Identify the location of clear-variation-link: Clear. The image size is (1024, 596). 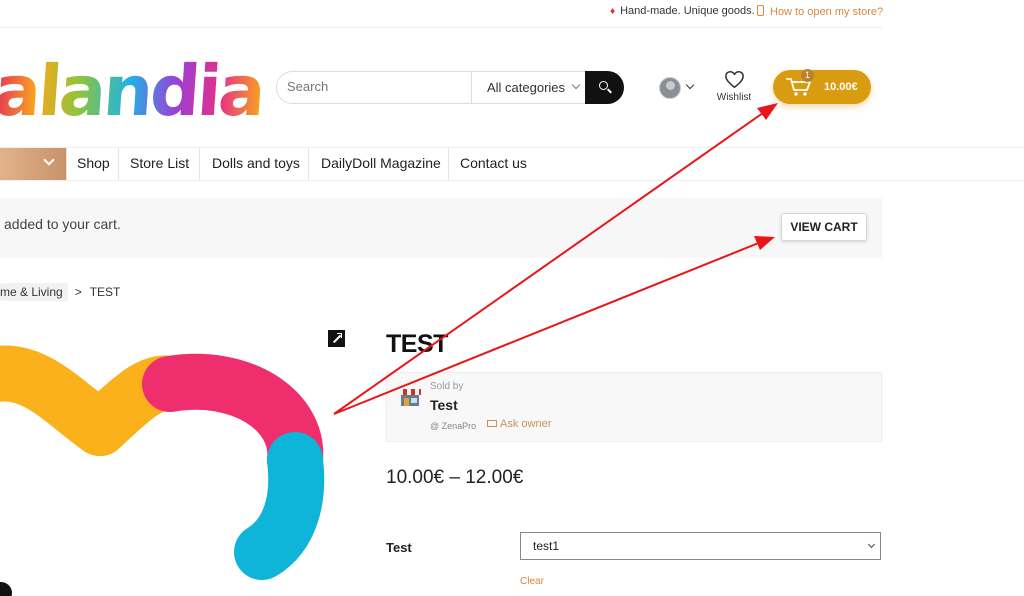
(532, 581).